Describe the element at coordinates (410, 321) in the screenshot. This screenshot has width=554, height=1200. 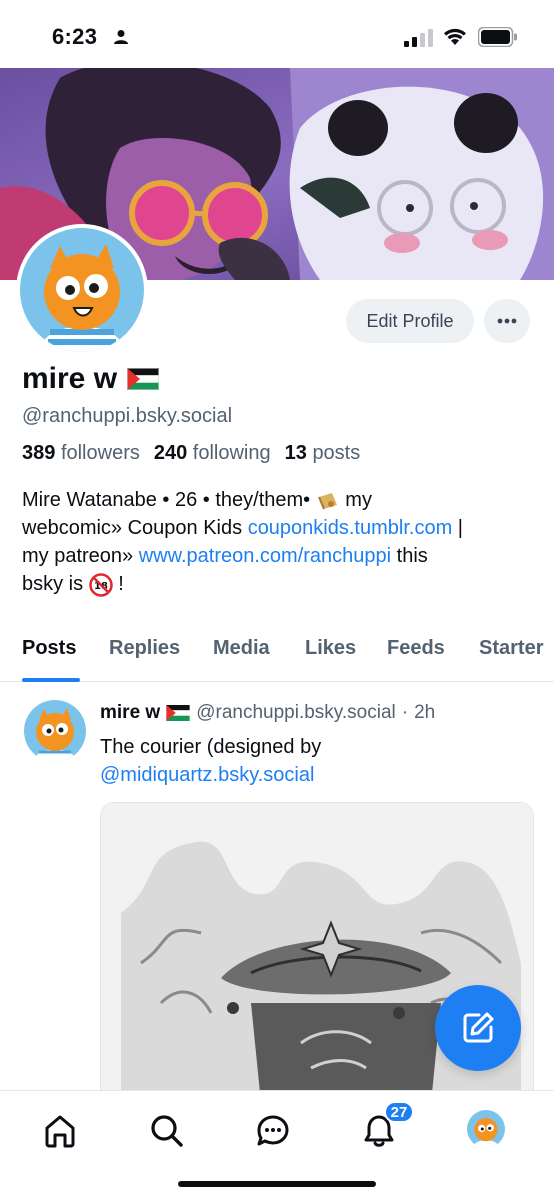
I see `edit-profile-button: Edit Profile` at that location.